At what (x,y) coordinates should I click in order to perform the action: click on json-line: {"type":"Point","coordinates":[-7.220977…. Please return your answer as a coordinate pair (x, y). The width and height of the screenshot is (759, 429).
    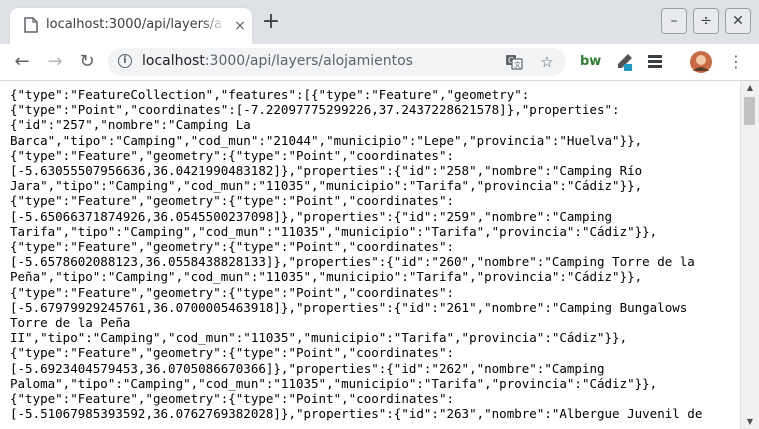
    Looking at the image, I should click on (315, 110).